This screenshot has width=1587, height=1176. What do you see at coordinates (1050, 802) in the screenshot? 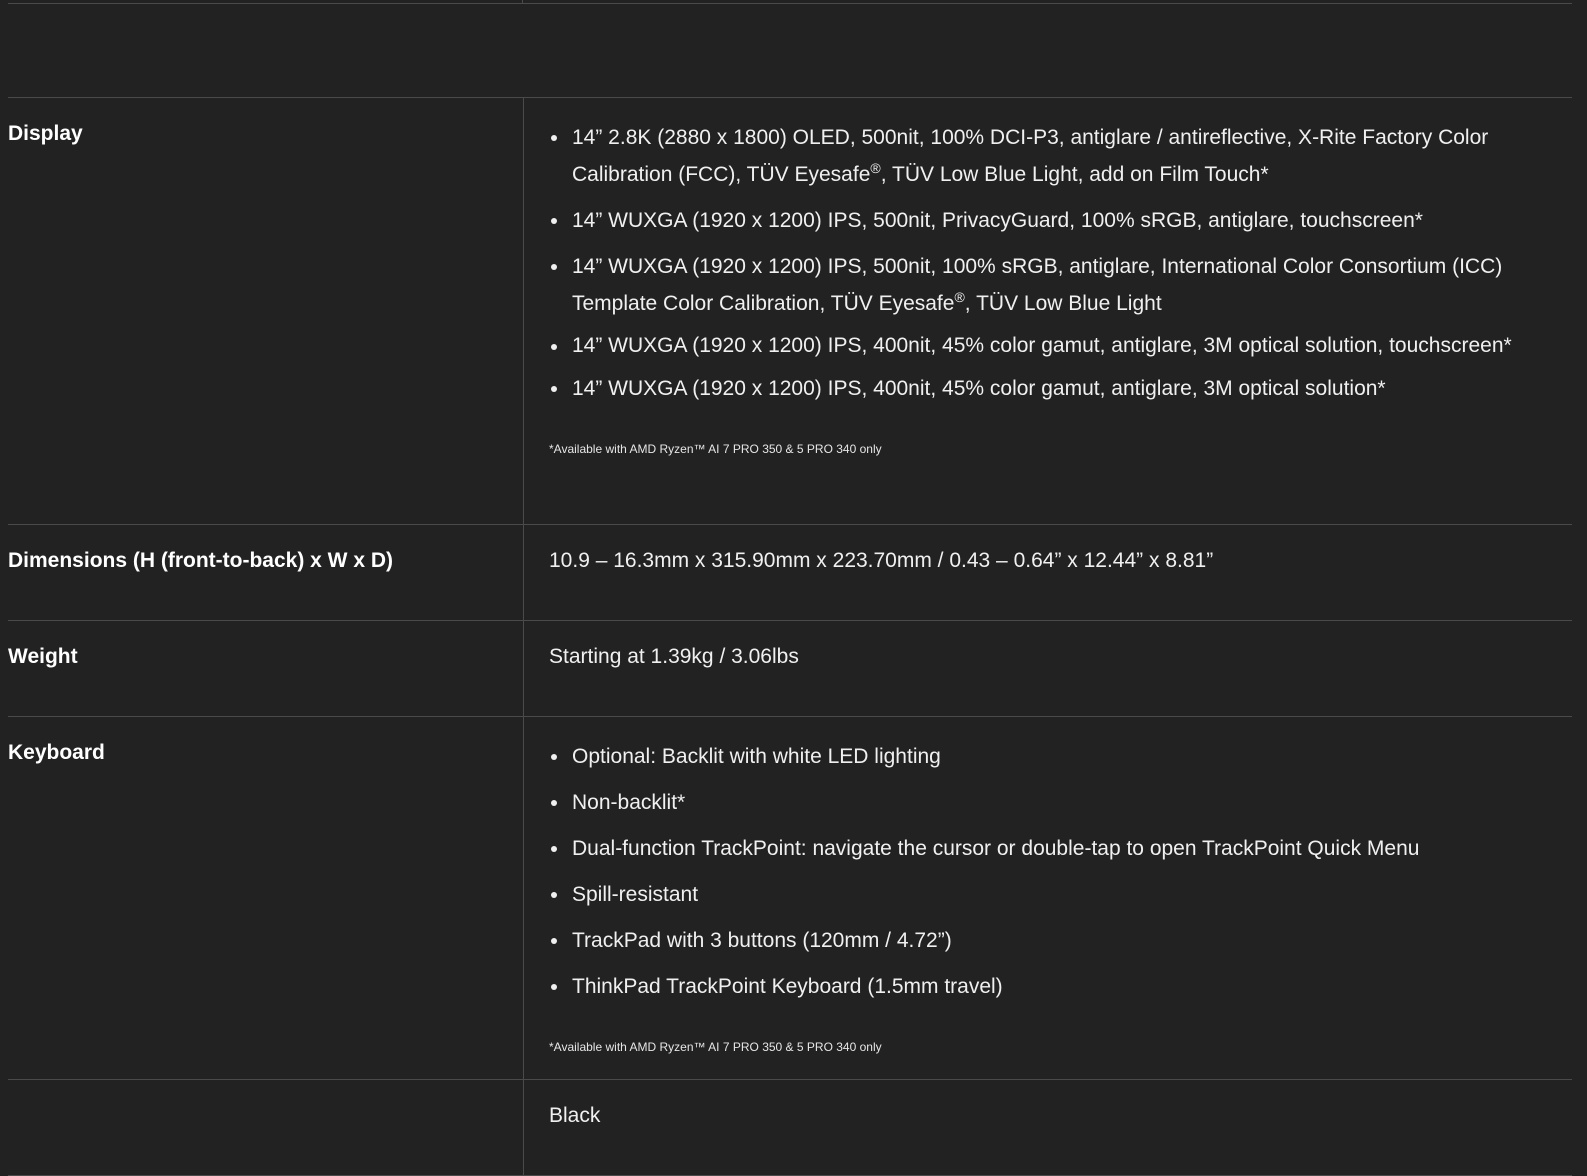
I see `list-item: Non-backlit*` at bounding box center [1050, 802].